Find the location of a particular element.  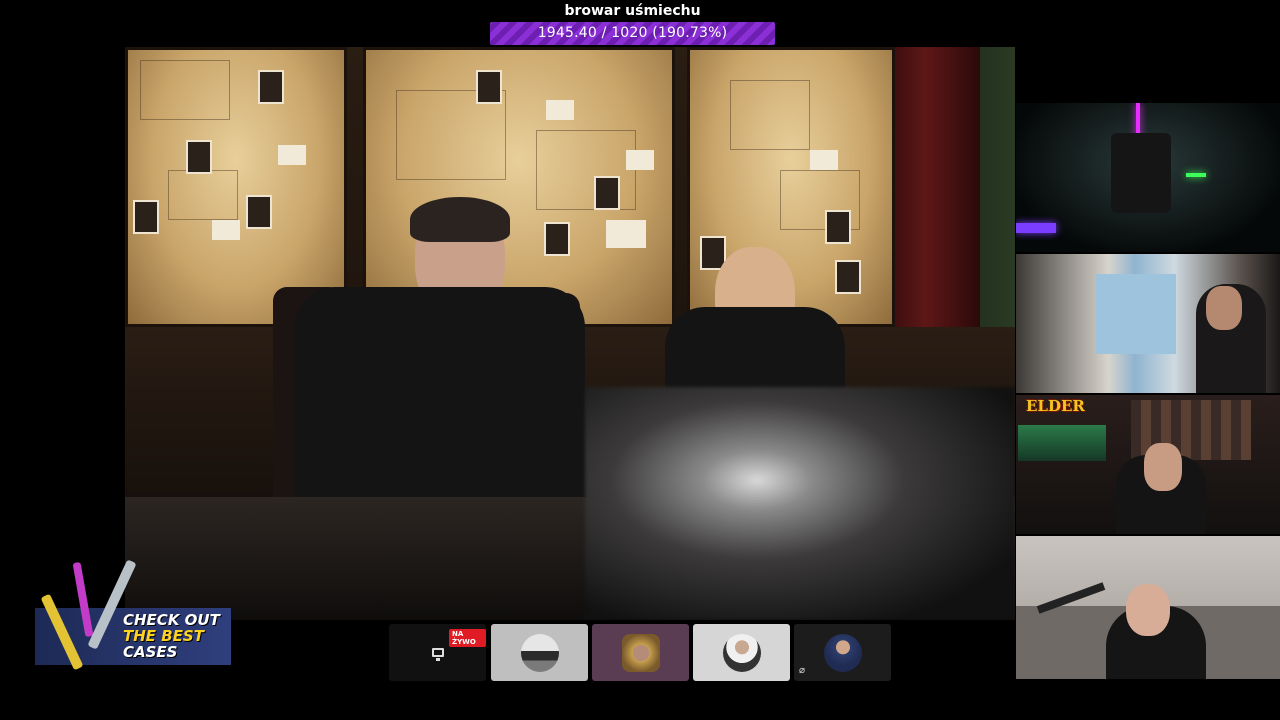

muted-icon: ⌀ is located at coordinates (802, 670).